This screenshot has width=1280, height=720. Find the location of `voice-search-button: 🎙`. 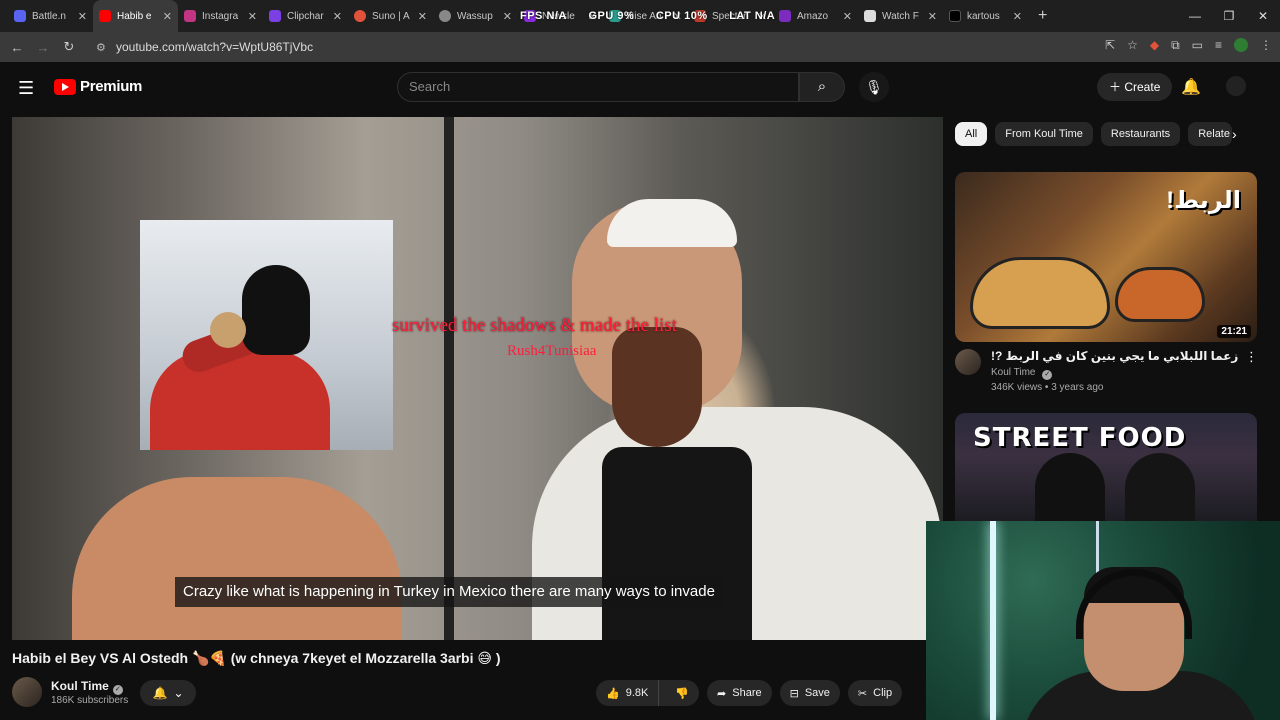

voice-search-button: 🎙 is located at coordinates (874, 87).